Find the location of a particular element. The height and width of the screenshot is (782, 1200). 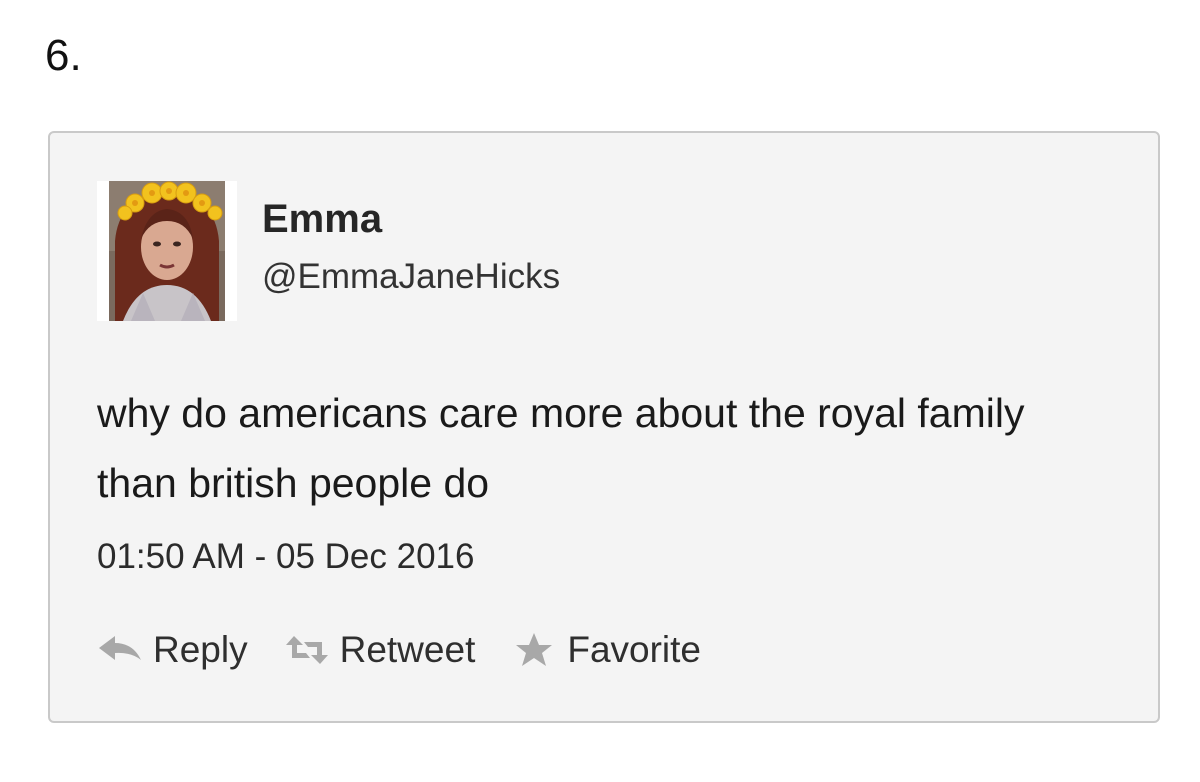

item-number: 6. is located at coordinates (63, 55).